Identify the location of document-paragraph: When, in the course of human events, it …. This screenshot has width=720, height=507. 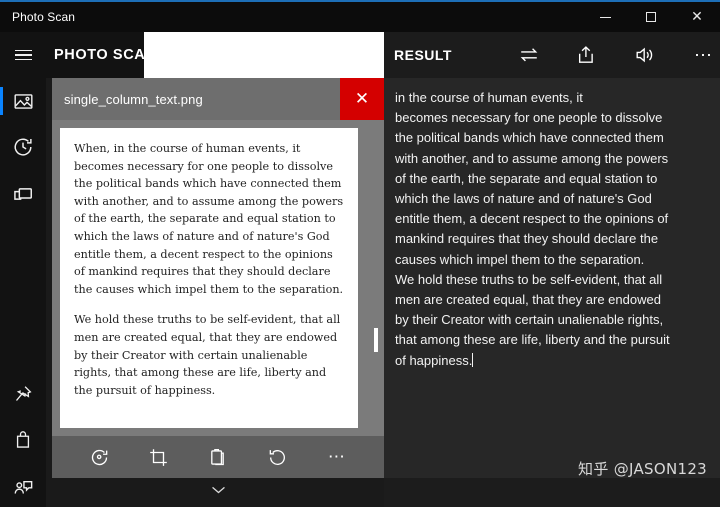
(209, 219).